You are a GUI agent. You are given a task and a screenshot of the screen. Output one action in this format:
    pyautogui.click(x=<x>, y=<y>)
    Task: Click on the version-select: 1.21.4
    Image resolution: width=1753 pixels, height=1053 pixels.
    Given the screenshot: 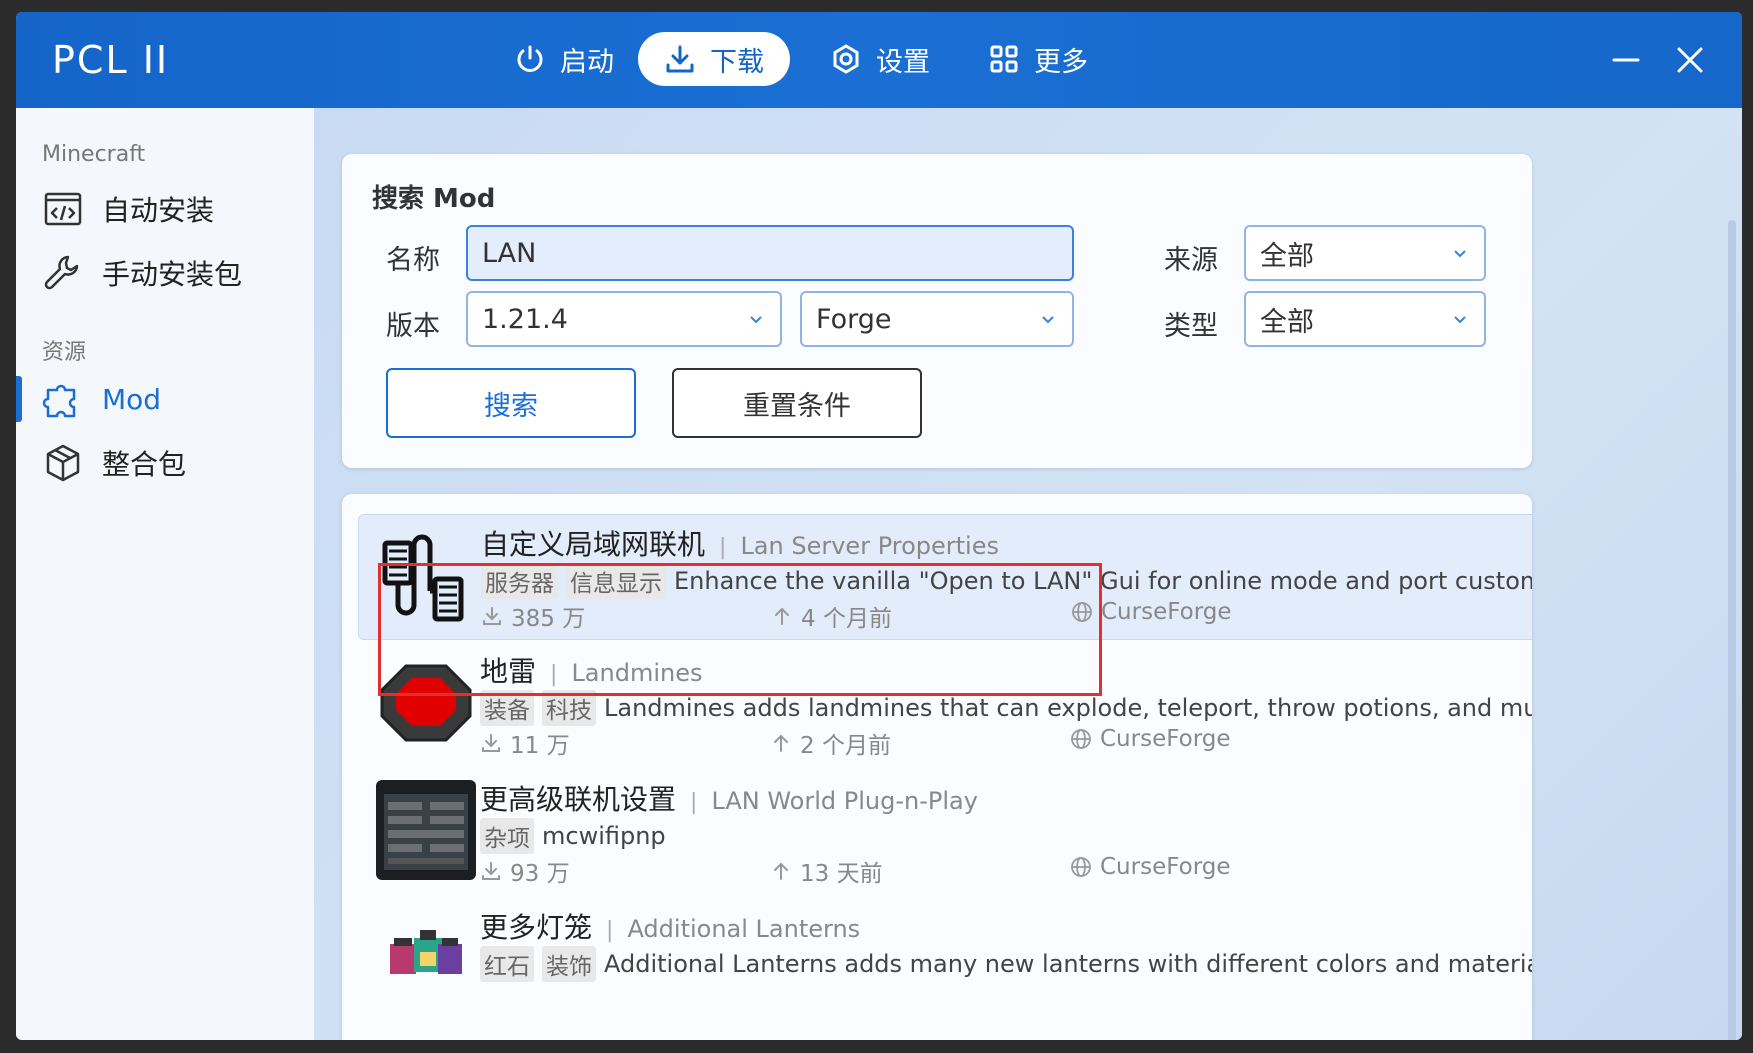 What is the action you would take?
    pyautogui.click(x=624, y=319)
    